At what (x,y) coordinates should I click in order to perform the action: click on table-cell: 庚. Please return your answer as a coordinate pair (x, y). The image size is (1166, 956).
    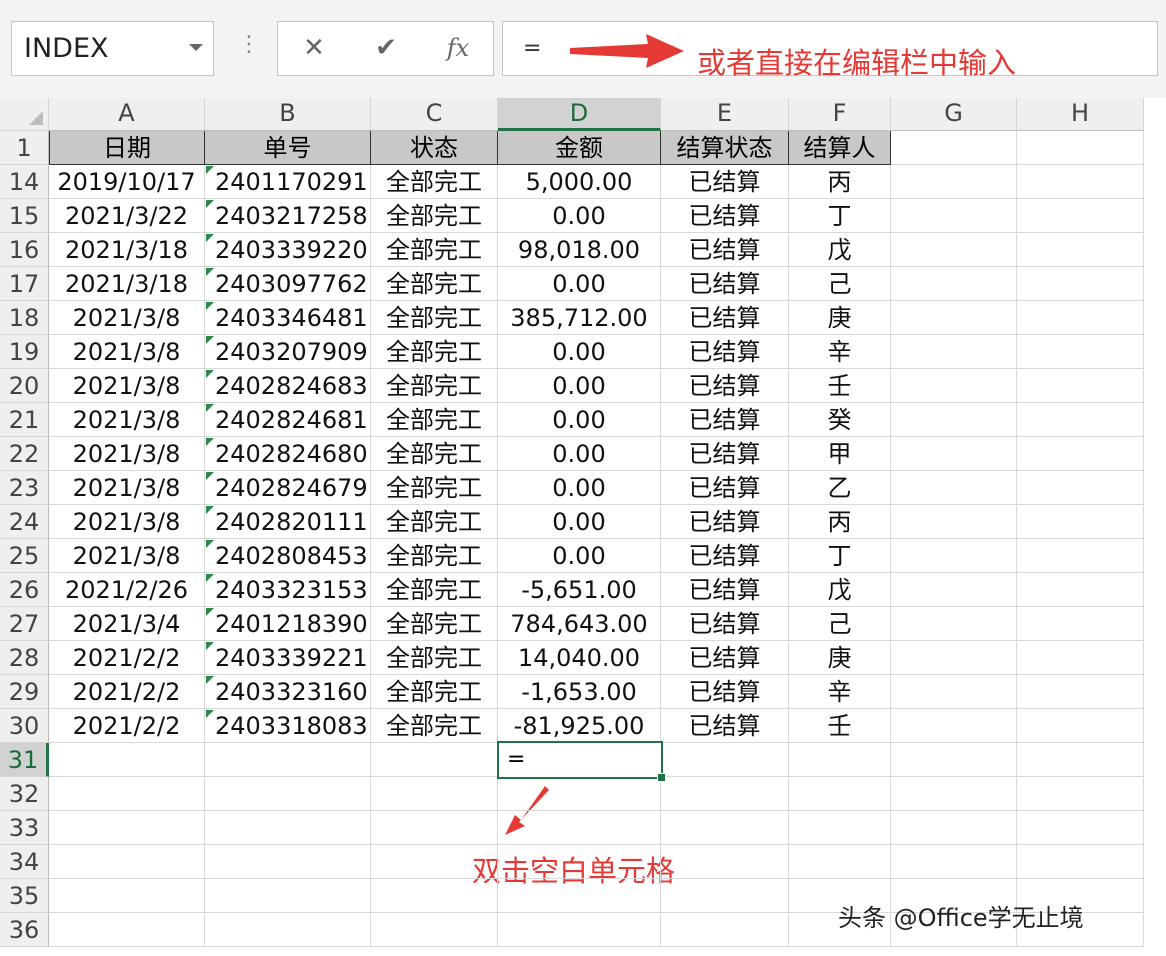
    Looking at the image, I should click on (840, 318).